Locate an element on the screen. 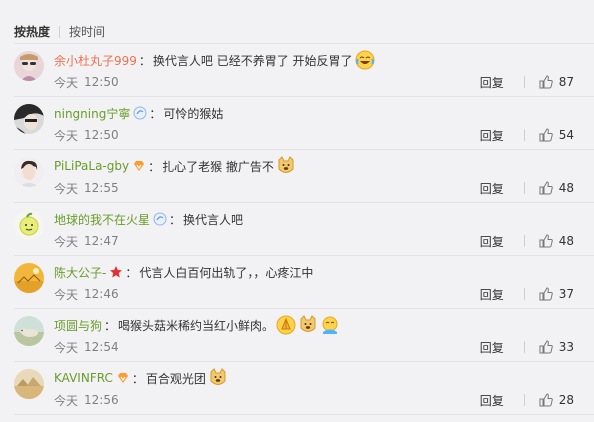 The width and height of the screenshot is (594, 422). username: 余小杜丸子999 is located at coordinates (95, 60).